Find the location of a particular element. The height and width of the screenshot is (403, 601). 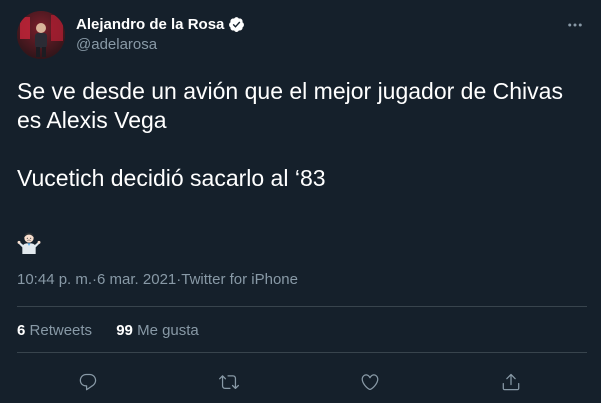

share-button is located at coordinates (511, 382).